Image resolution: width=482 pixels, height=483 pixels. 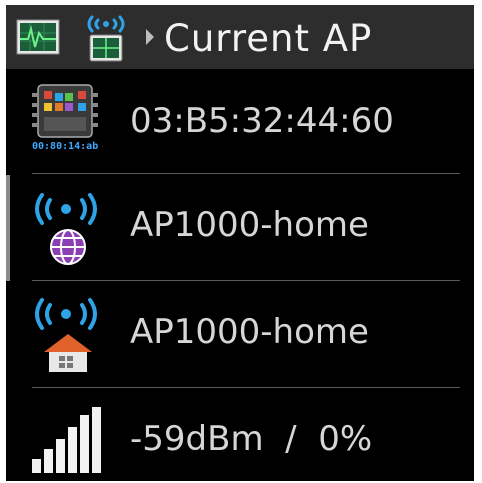 What do you see at coordinates (68, 123) in the screenshot?
I see `mac-address-icon: 00:80:14:ab` at bounding box center [68, 123].